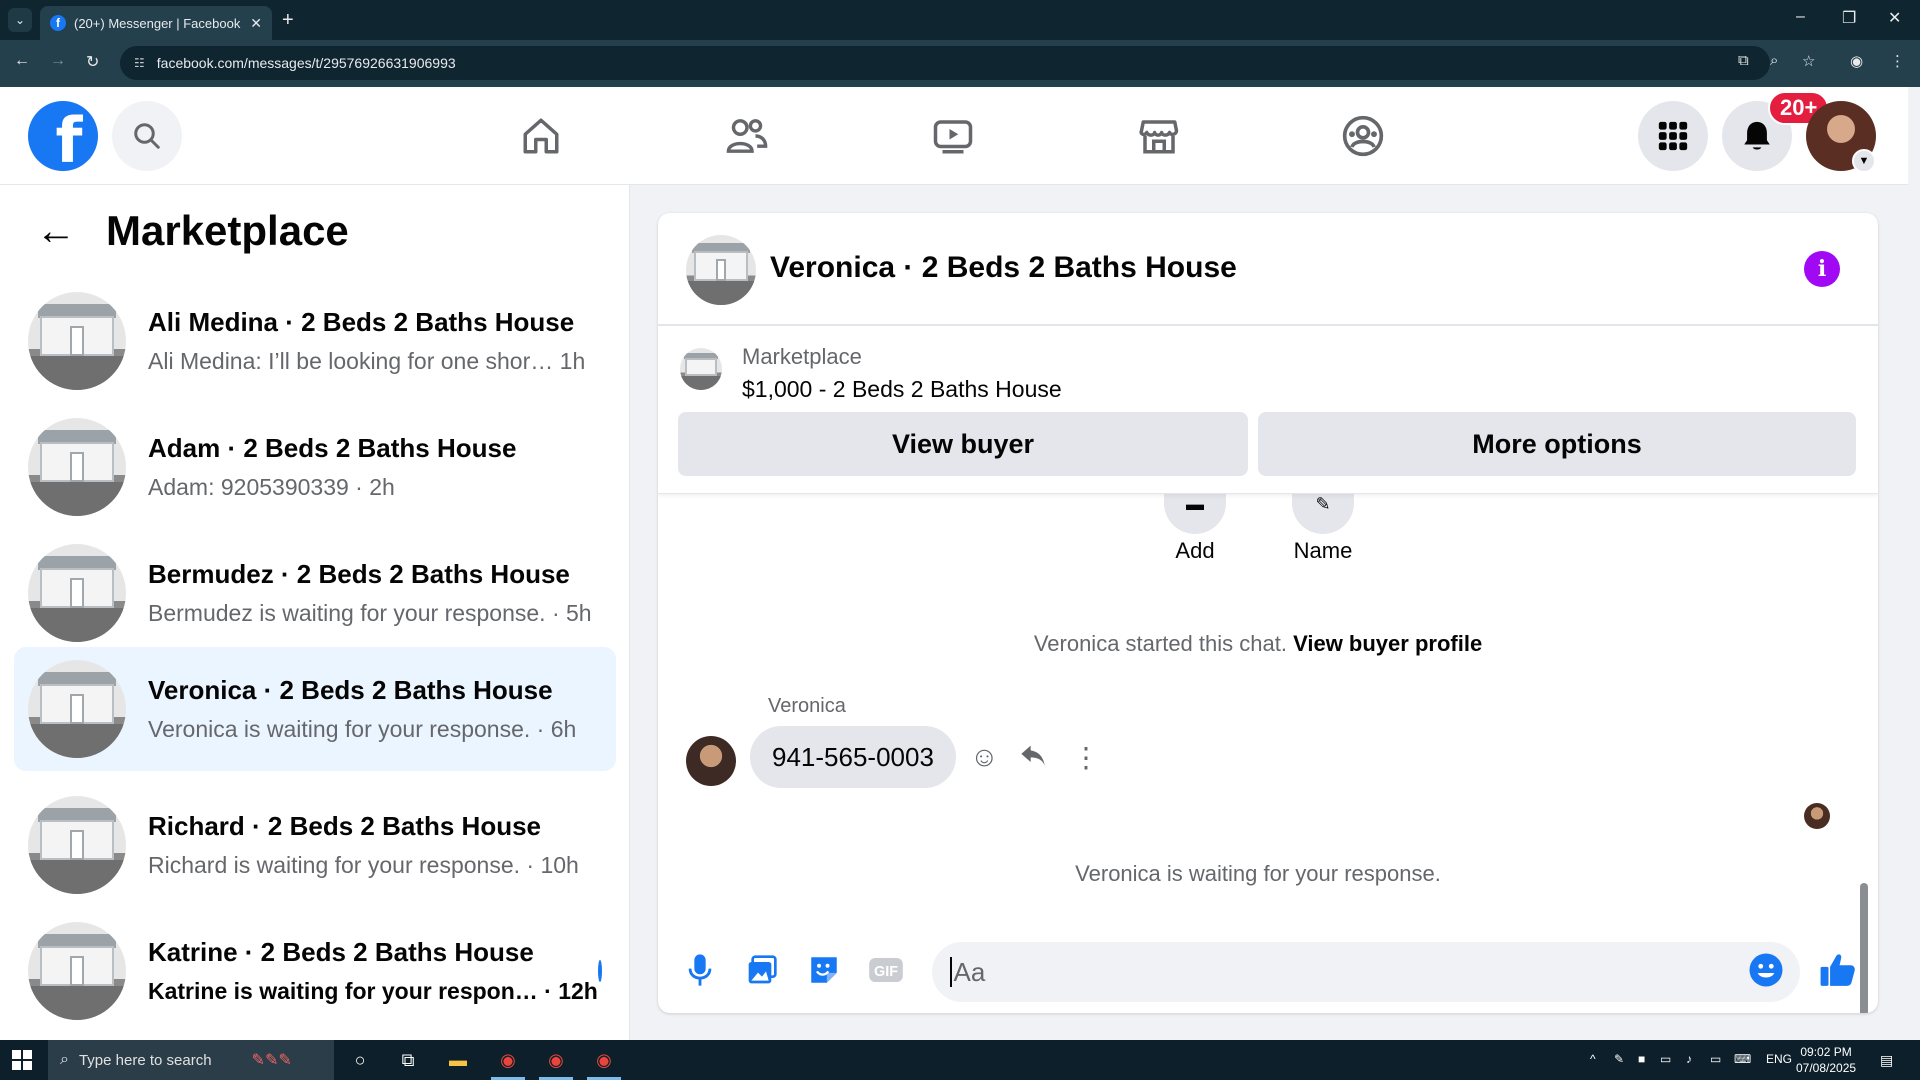  I want to click on groups-icon, so click(1363, 136).